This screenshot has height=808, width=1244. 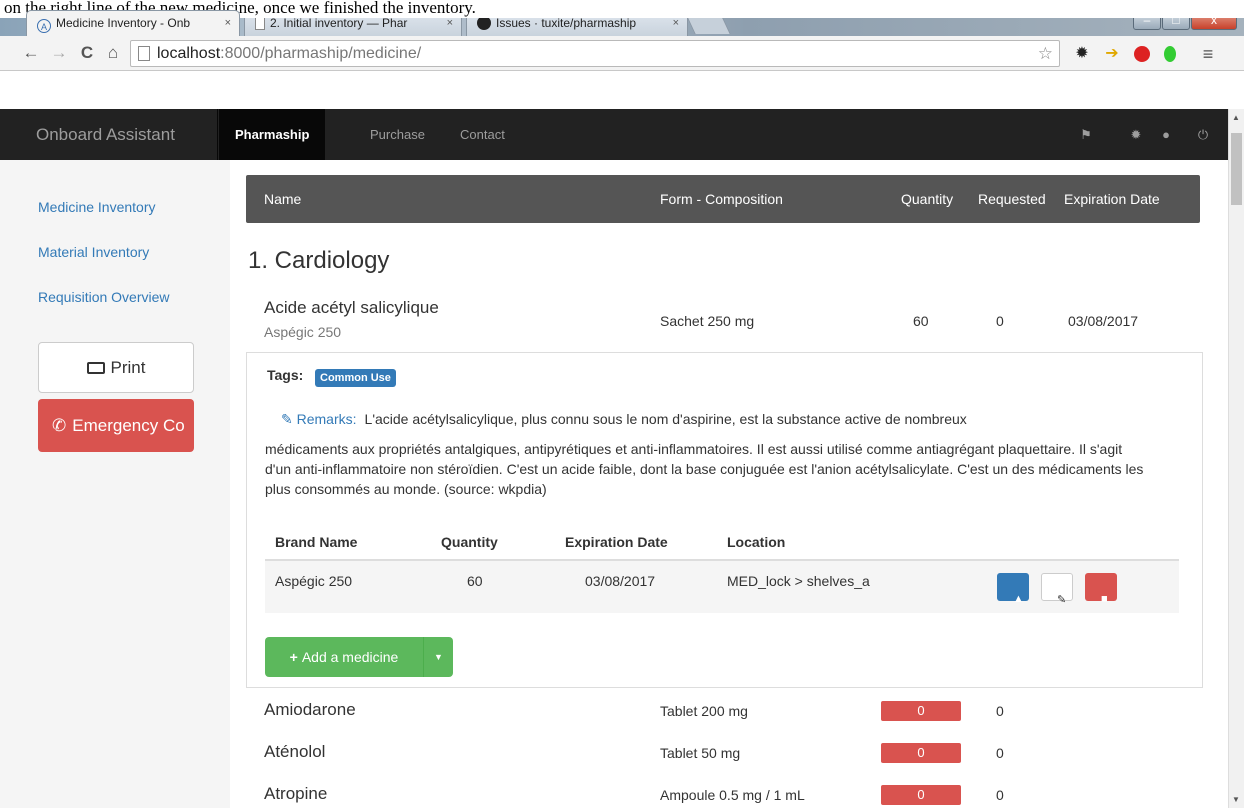 What do you see at coordinates (113, 53) in the screenshot?
I see `home-button: ⌂` at bounding box center [113, 53].